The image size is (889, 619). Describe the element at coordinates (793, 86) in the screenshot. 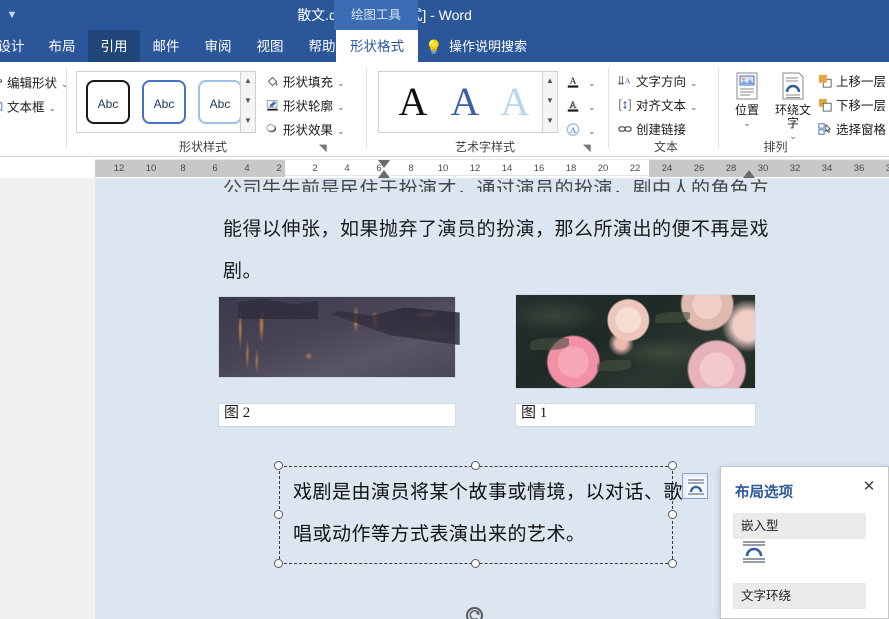

I see `wrap-text-icon` at that location.